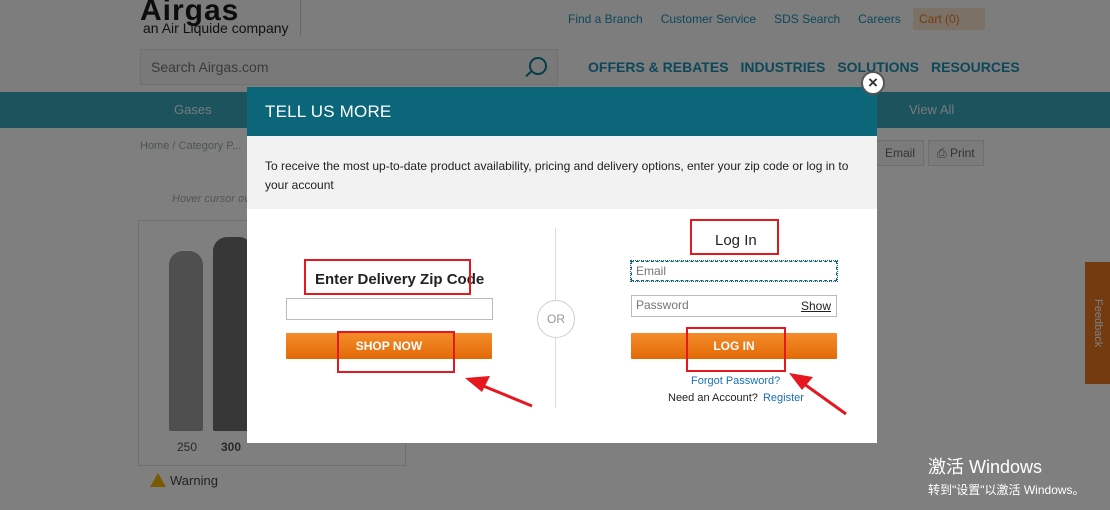  I want to click on zip-code-input, so click(389, 309).